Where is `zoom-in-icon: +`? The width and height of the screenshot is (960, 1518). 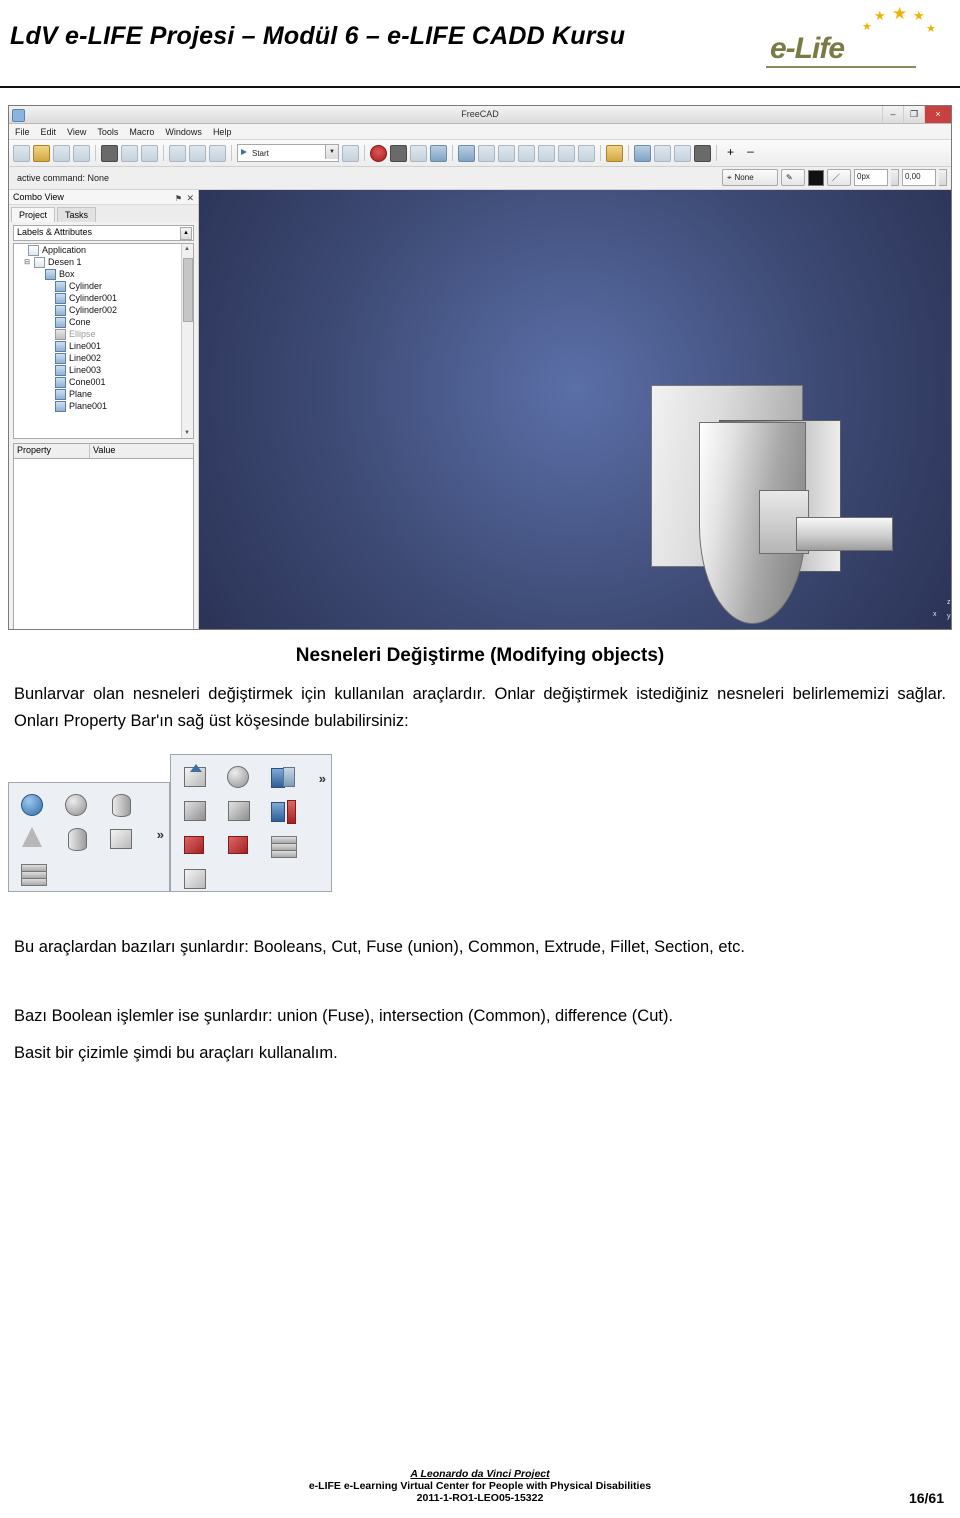
zoom-in-icon: + is located at coordinates (730, 153).